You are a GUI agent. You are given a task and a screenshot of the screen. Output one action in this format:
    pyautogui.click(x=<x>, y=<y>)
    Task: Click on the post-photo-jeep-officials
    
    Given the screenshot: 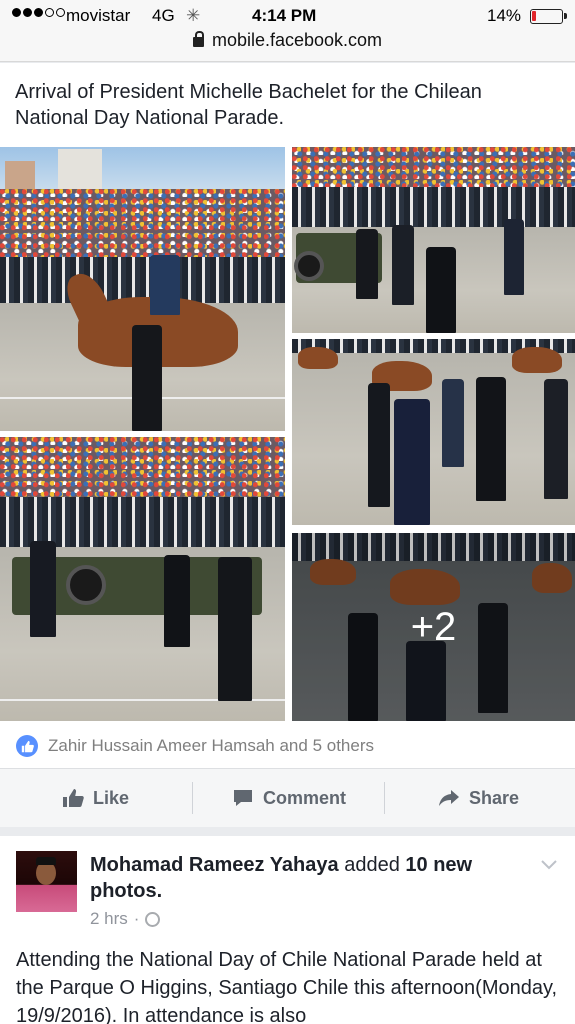 What is the action you would take?
    pyautogui.click(x=433, y=240)
    